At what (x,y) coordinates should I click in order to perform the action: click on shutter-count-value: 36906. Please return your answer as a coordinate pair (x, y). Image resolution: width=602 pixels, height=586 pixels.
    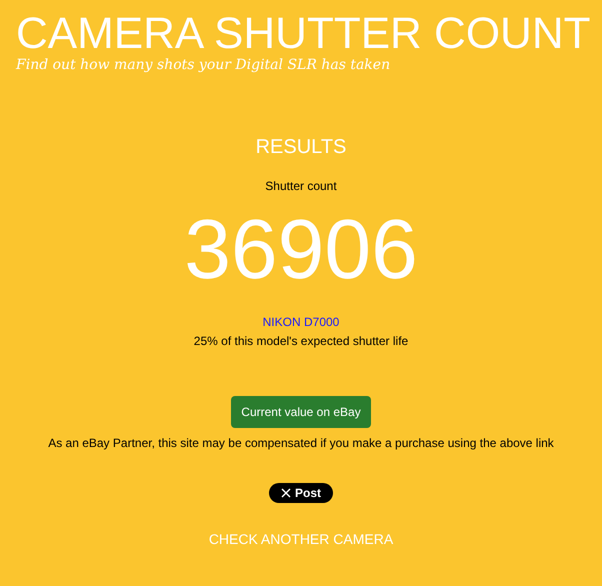
    Looking at the image, I should click on (301, 249).